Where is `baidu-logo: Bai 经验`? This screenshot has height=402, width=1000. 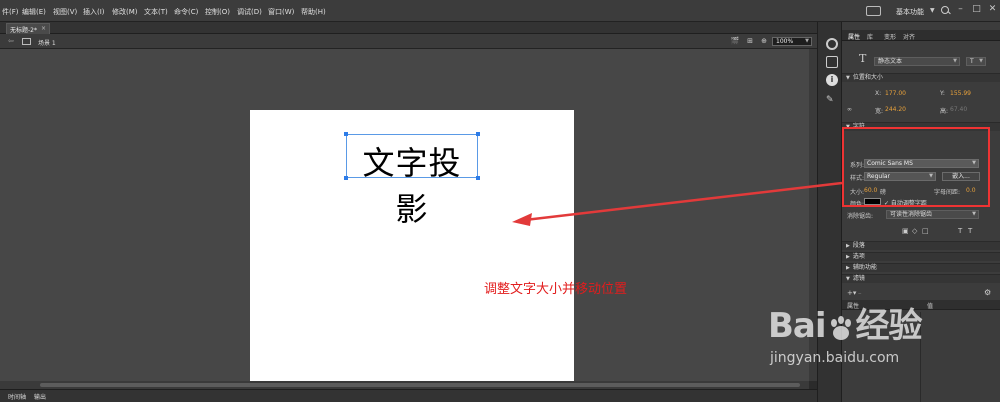 baidu-logo: Bai 经验 is located at coordinates (845, 322).